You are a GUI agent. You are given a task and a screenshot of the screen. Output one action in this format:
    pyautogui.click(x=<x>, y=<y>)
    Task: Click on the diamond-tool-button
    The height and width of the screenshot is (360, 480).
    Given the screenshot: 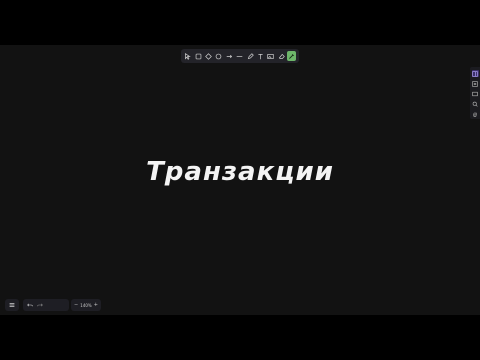 What is the action you would take?
    pyautogui.click(x=209, y=56)
    